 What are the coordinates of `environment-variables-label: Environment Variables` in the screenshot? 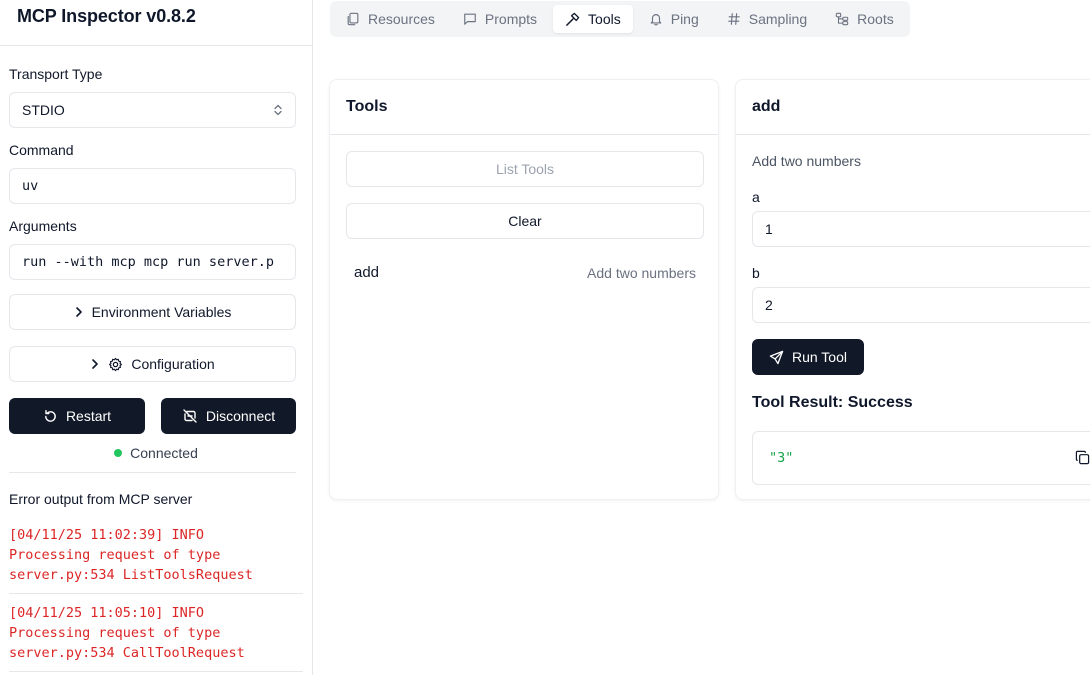 It's located at (161, 312).